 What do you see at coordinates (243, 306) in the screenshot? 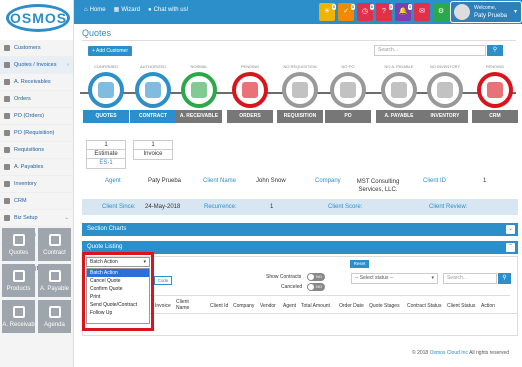
I see `col-company: Company` at bounding box center [243, 306].